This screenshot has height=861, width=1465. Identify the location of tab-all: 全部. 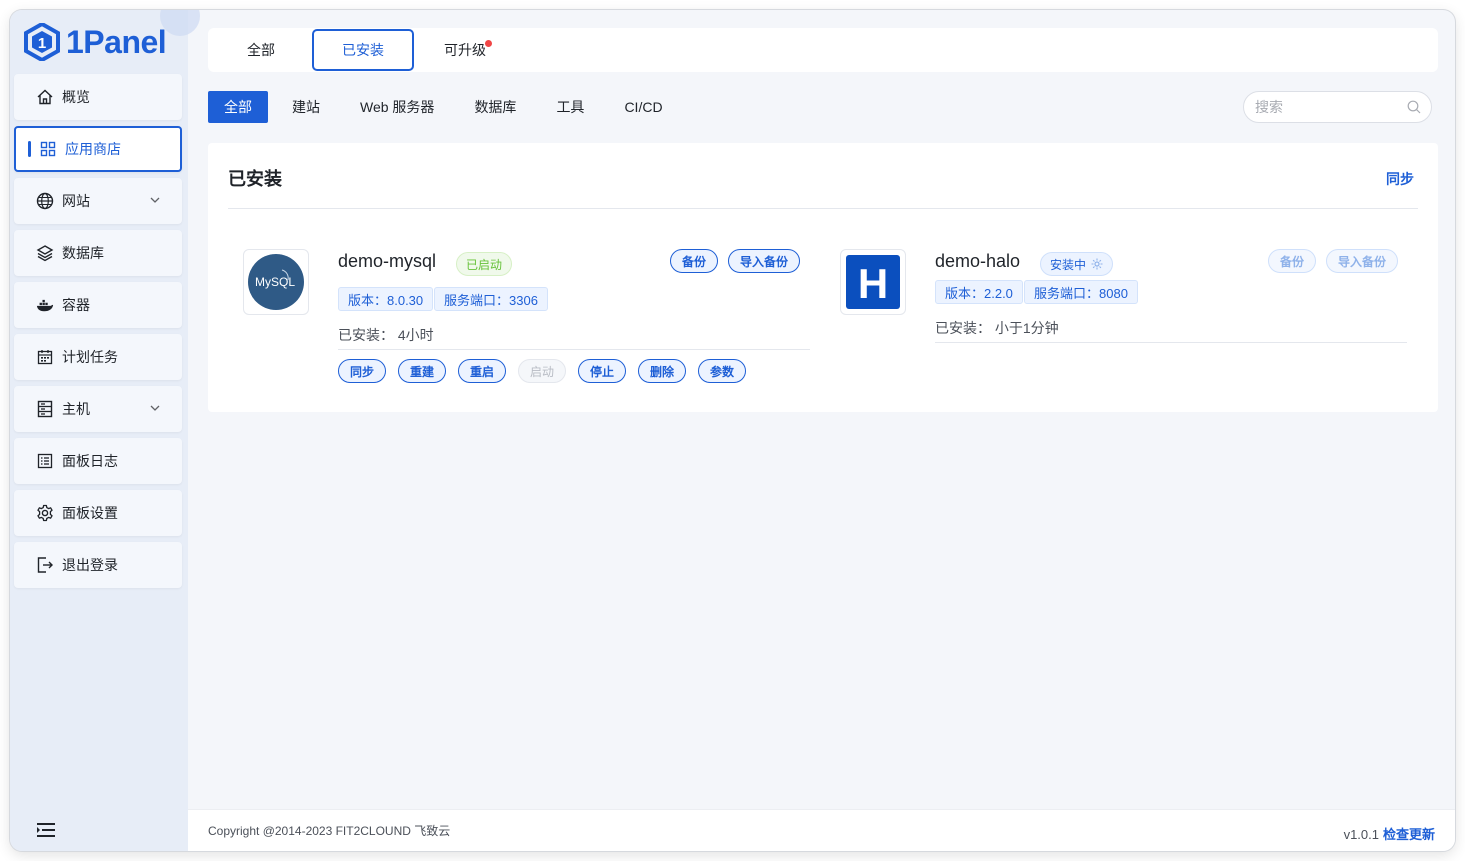
(261, 50).